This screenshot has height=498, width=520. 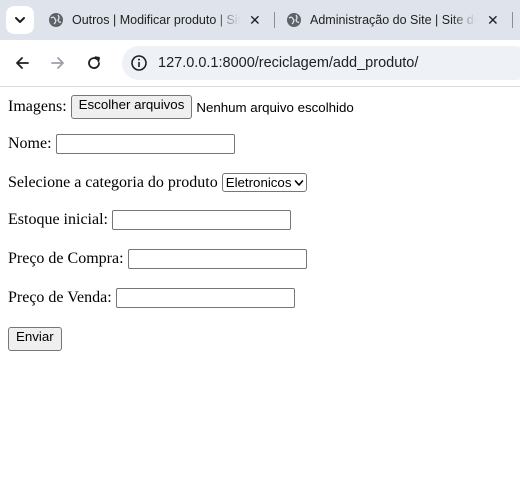 What do you see at coordinates (131, 107) in the screenshot?
I see `choose-files-button: Escolher arquivos` at bounding box center [131, 107].